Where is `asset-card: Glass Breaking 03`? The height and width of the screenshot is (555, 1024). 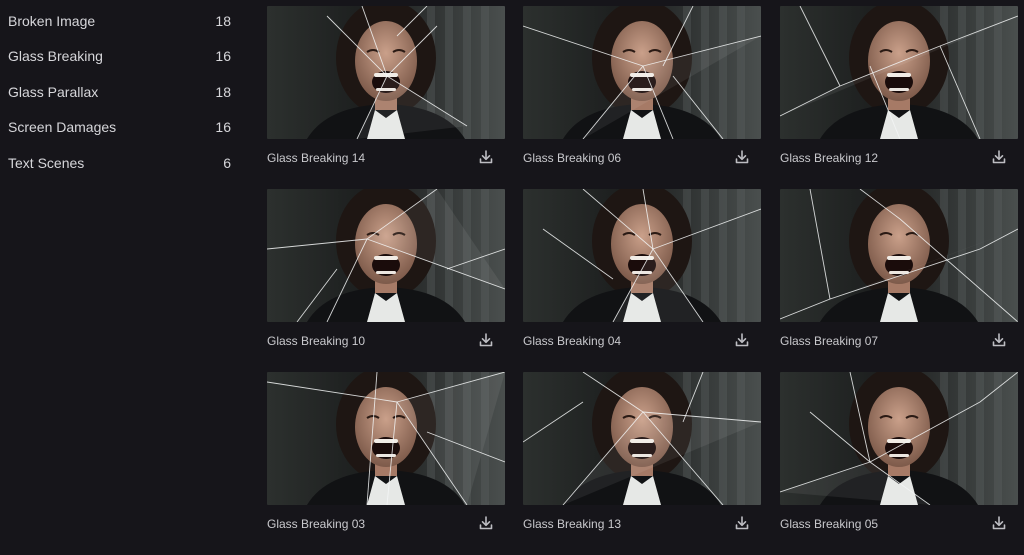 asset-card: Glass Breaking 03 is located at coordinates (386, 452).